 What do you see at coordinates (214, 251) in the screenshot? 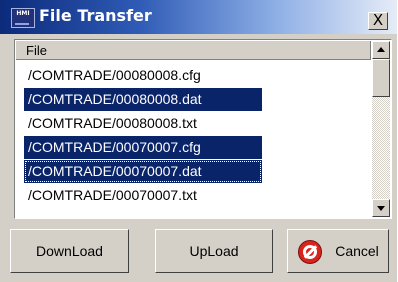
I see `upload-button: UpLoad` at bounding box center [214, 251].